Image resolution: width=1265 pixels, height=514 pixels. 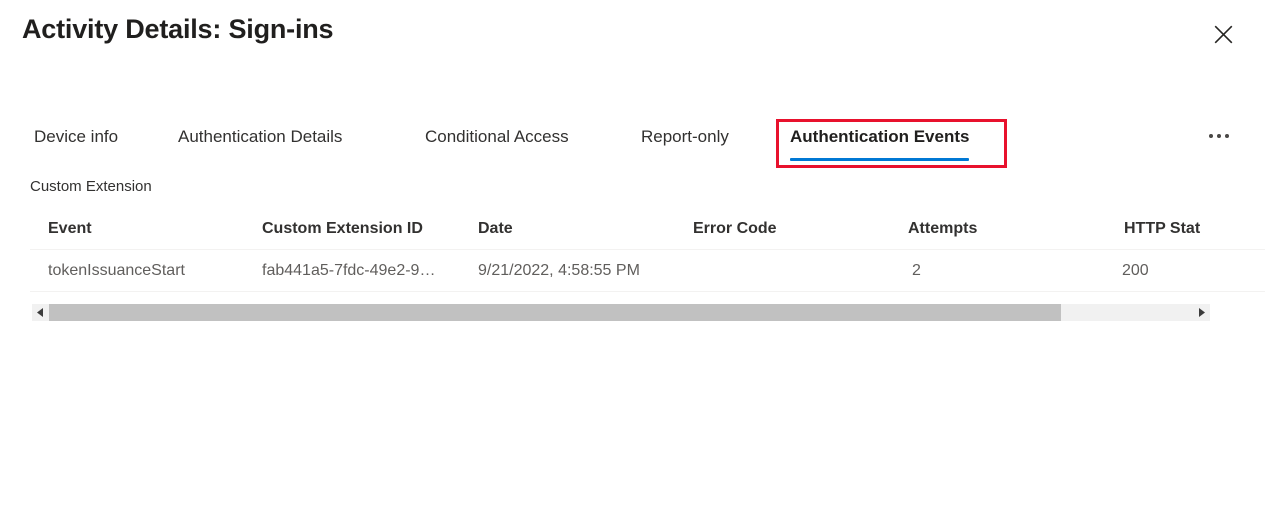 What do you see at coordinates (1194, 228) in the screenshot?
I see `column-header-http-status: HTTP Stat` at bounding box center [1194, 228].